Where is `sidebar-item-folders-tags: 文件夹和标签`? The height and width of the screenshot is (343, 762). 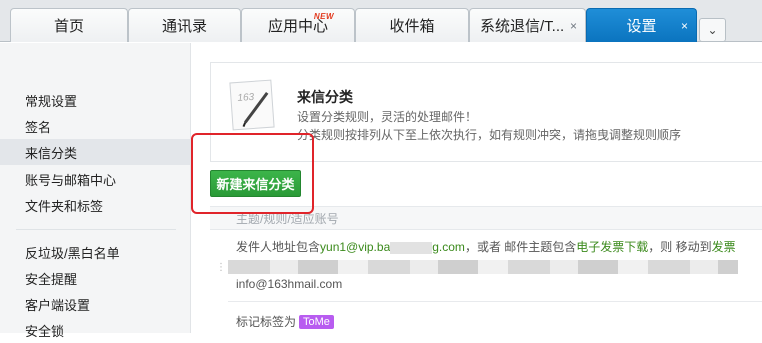 sidebar-item-folders-tags: 文件夹和标签 is located at coordinates (95, 205).